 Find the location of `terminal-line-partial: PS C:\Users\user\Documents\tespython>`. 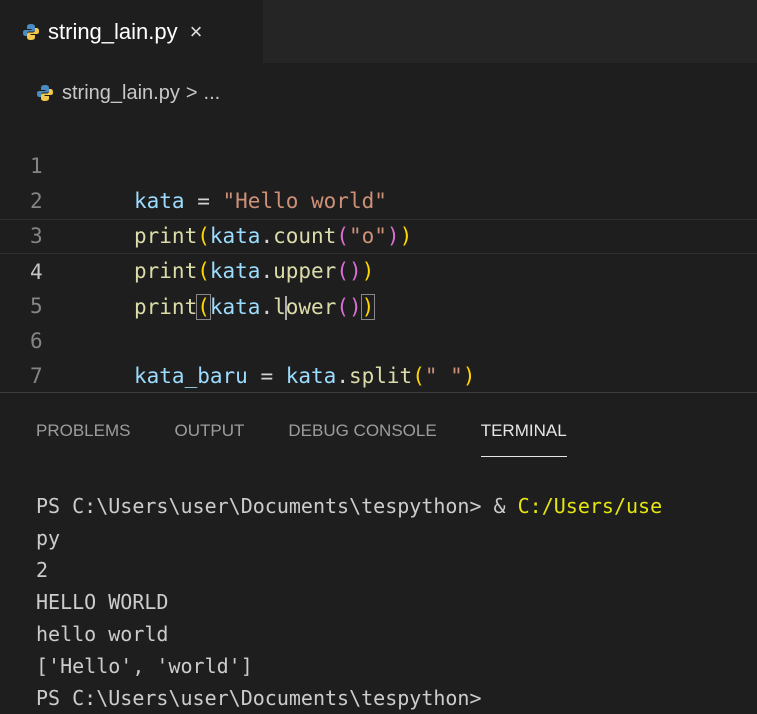

terminal-line-partial: PS C:\Users\user\Documents\tespython> is located at coordinates (259, 698).